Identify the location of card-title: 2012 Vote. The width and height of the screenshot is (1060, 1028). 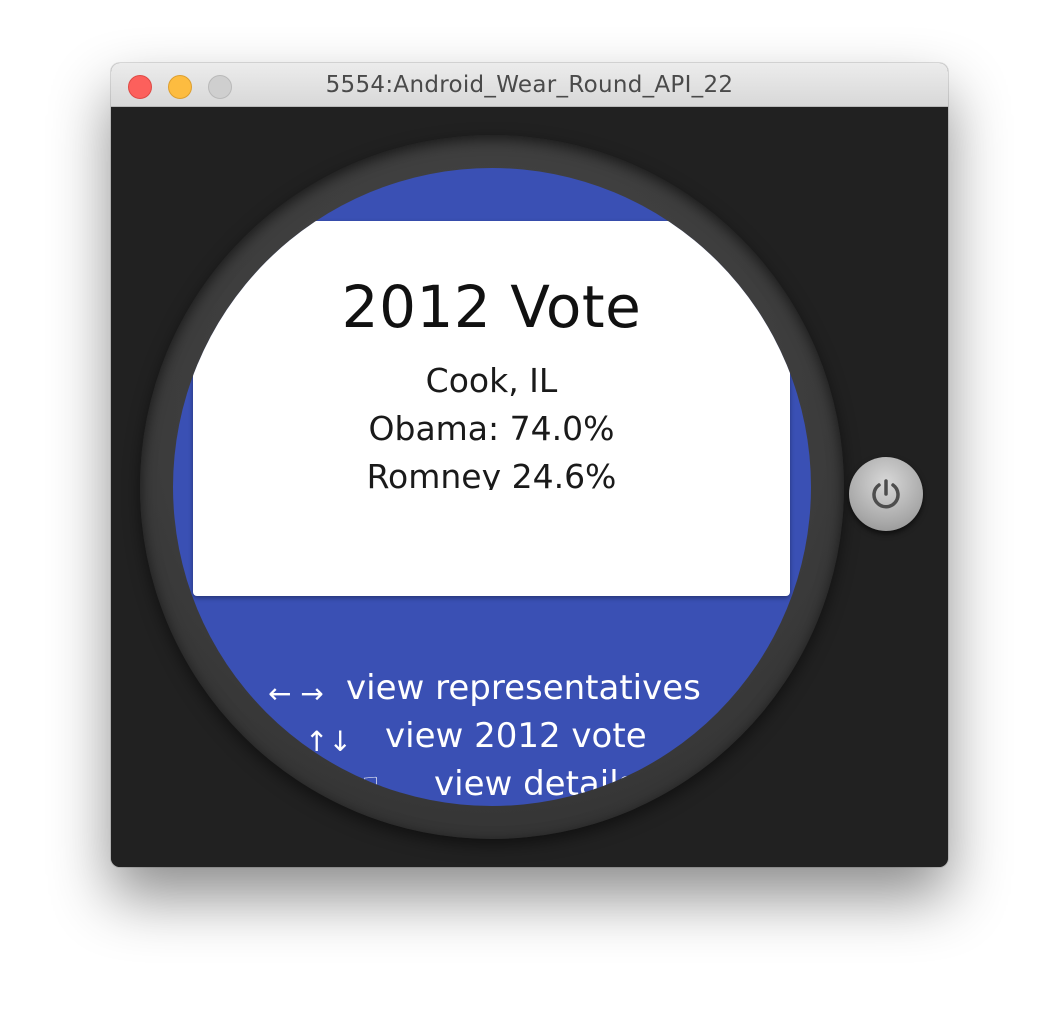
(491, 307).